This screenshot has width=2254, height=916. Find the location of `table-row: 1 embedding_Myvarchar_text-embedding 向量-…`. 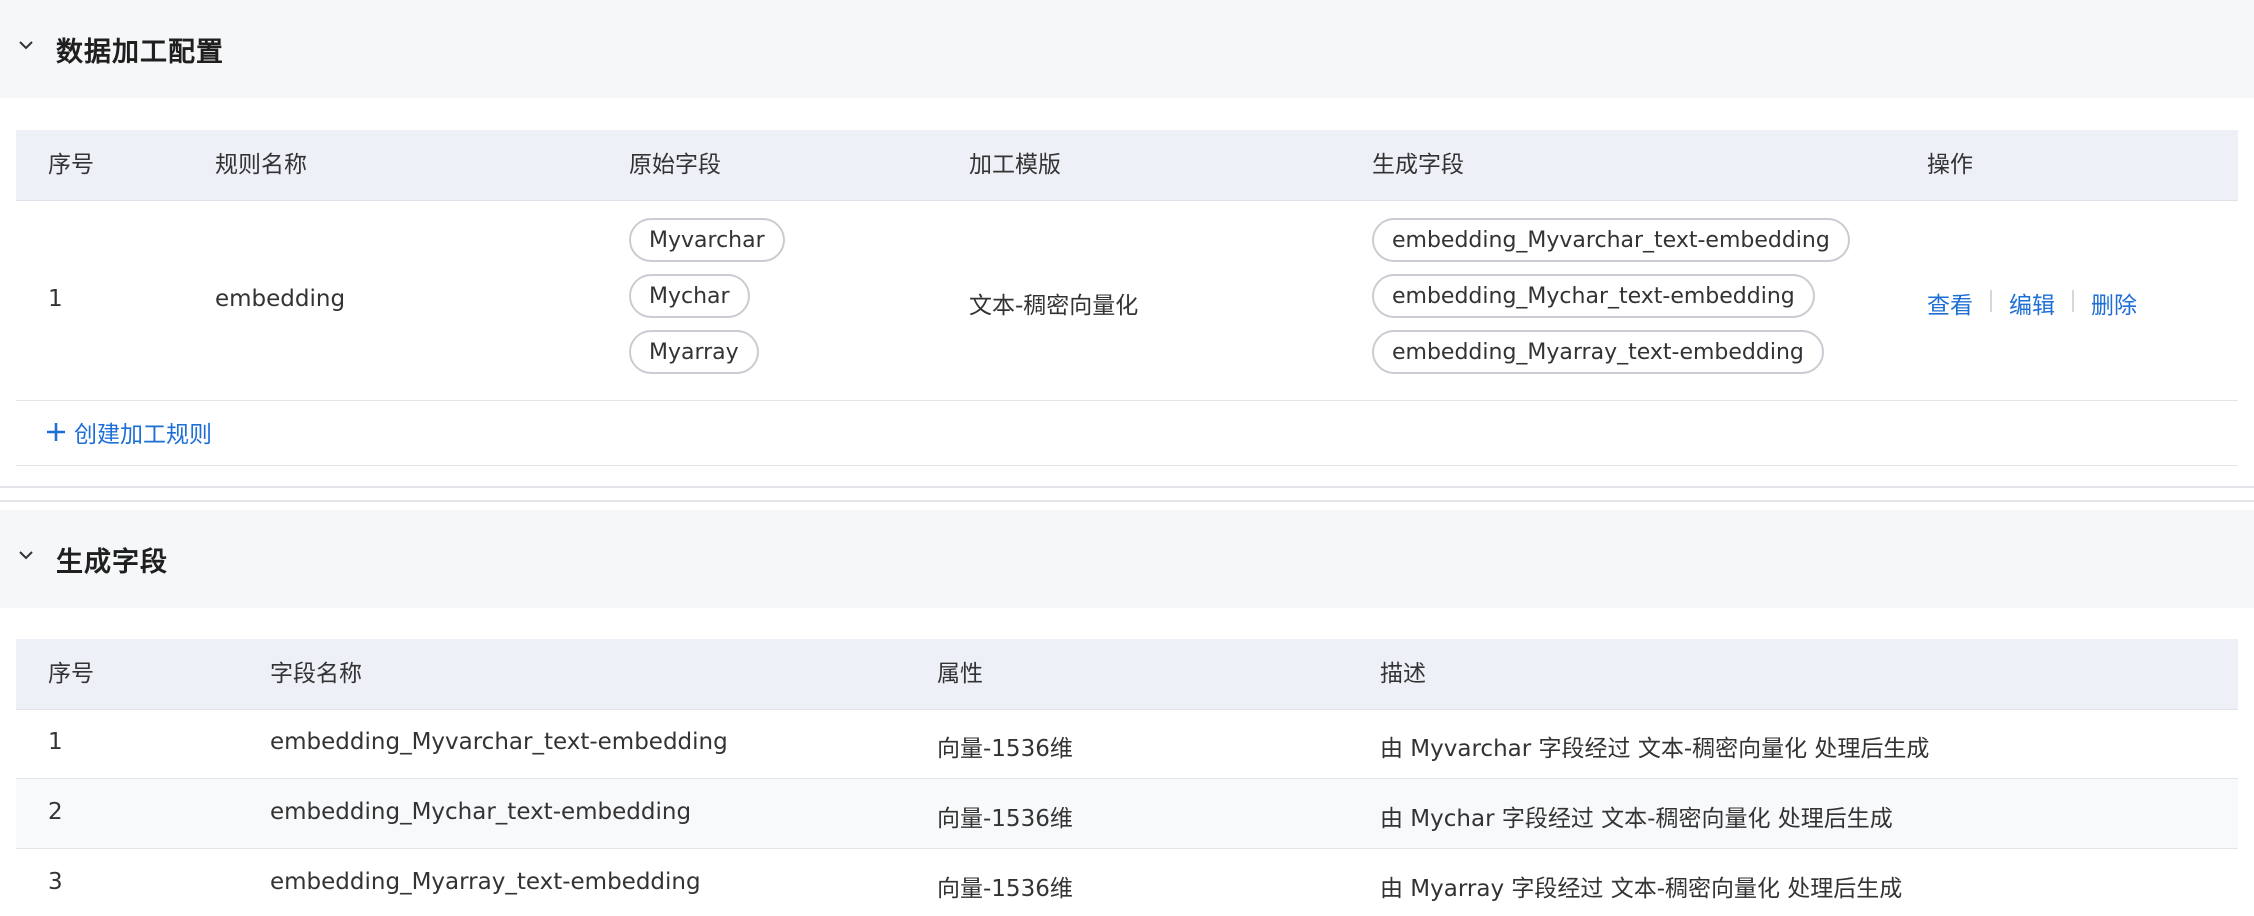

table-row: 1 embedding_Myvarchar_text-embedding 向量-… is located at coordinates (1127, 744).